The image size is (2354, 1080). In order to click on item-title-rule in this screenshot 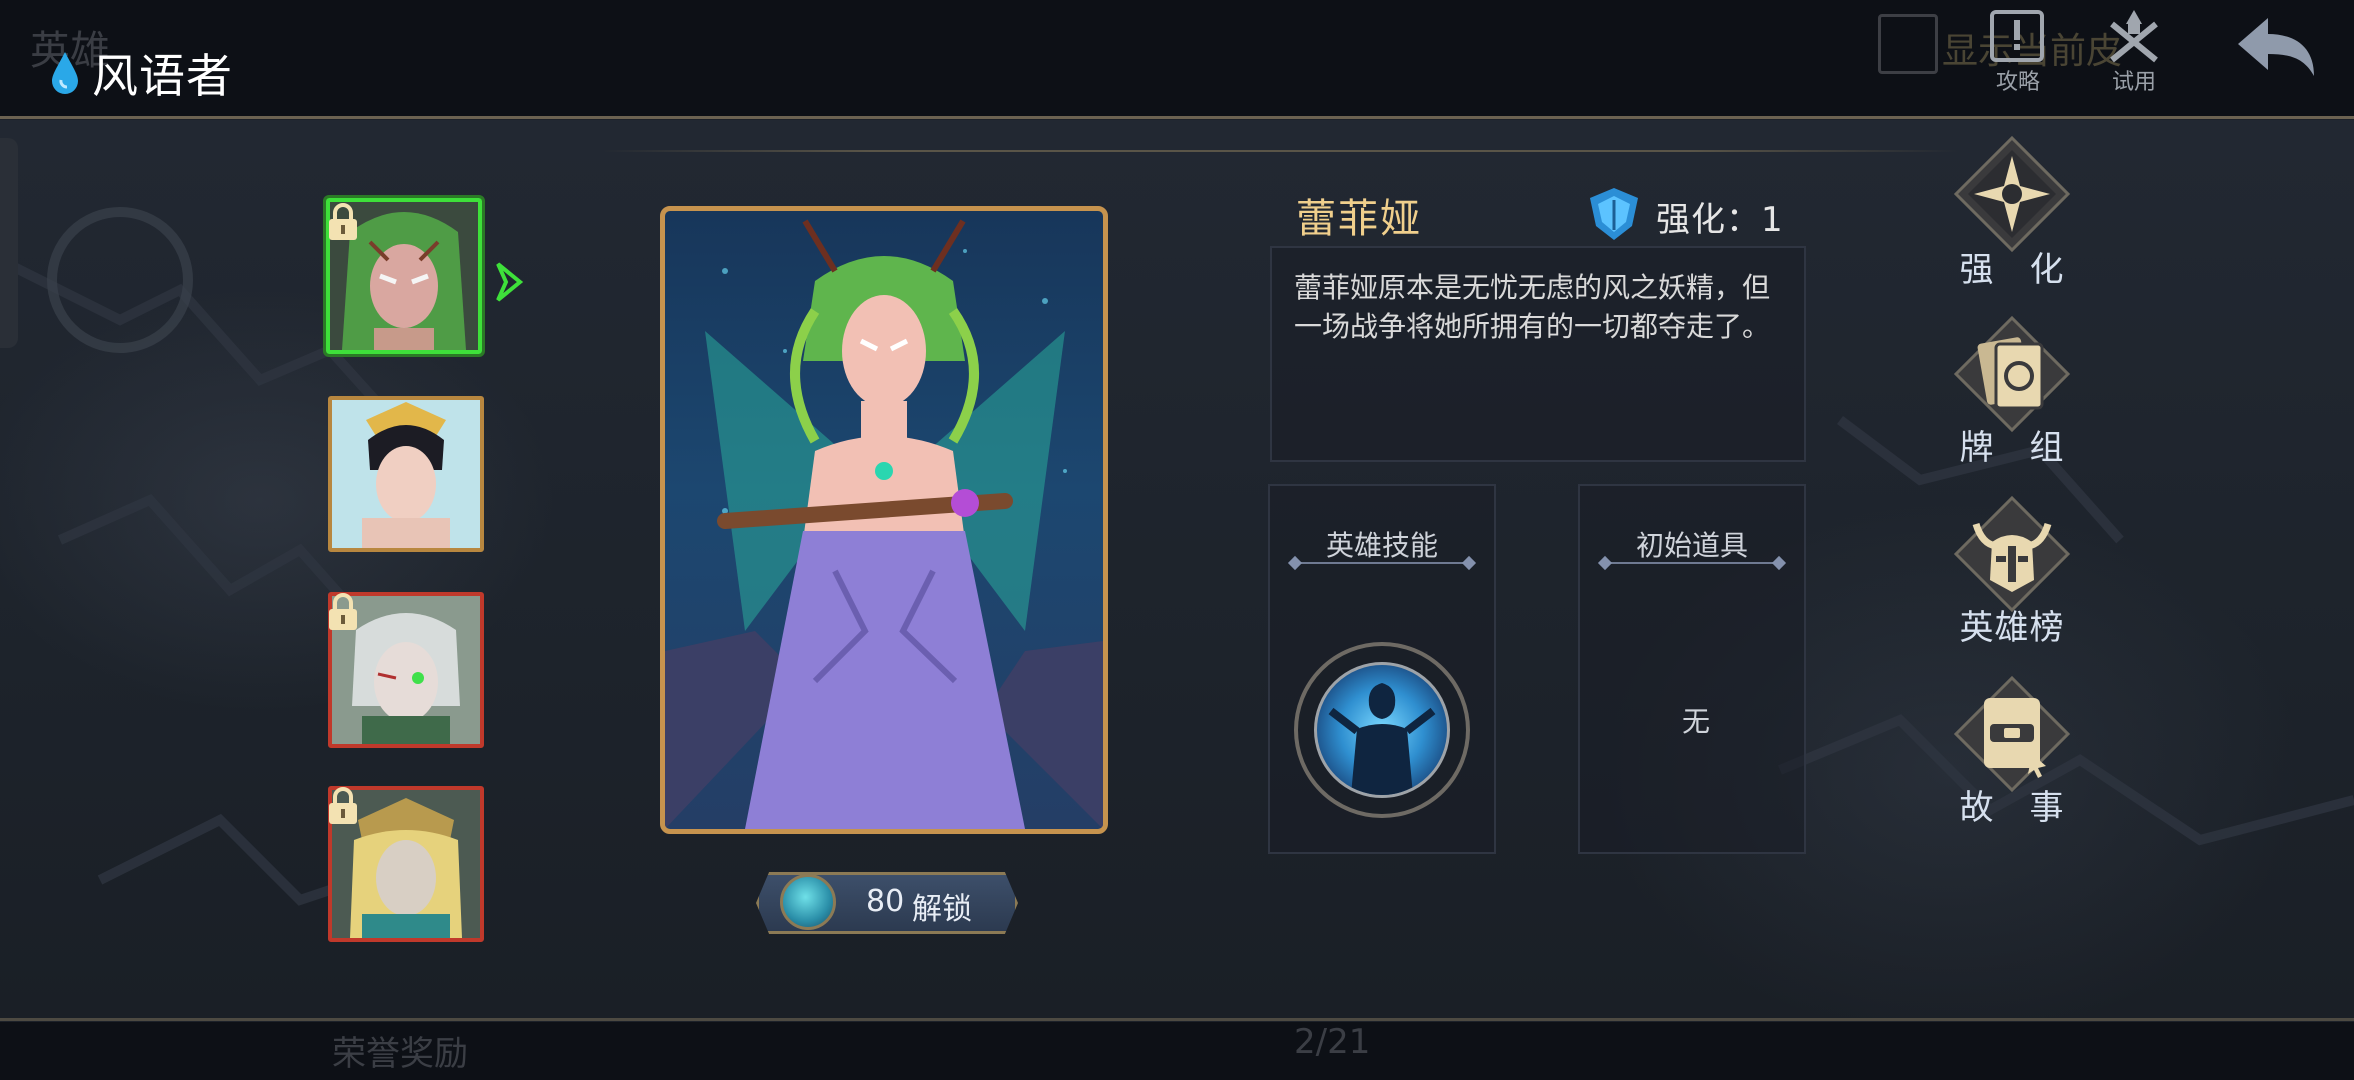, I will do `click(1692, 563)`.